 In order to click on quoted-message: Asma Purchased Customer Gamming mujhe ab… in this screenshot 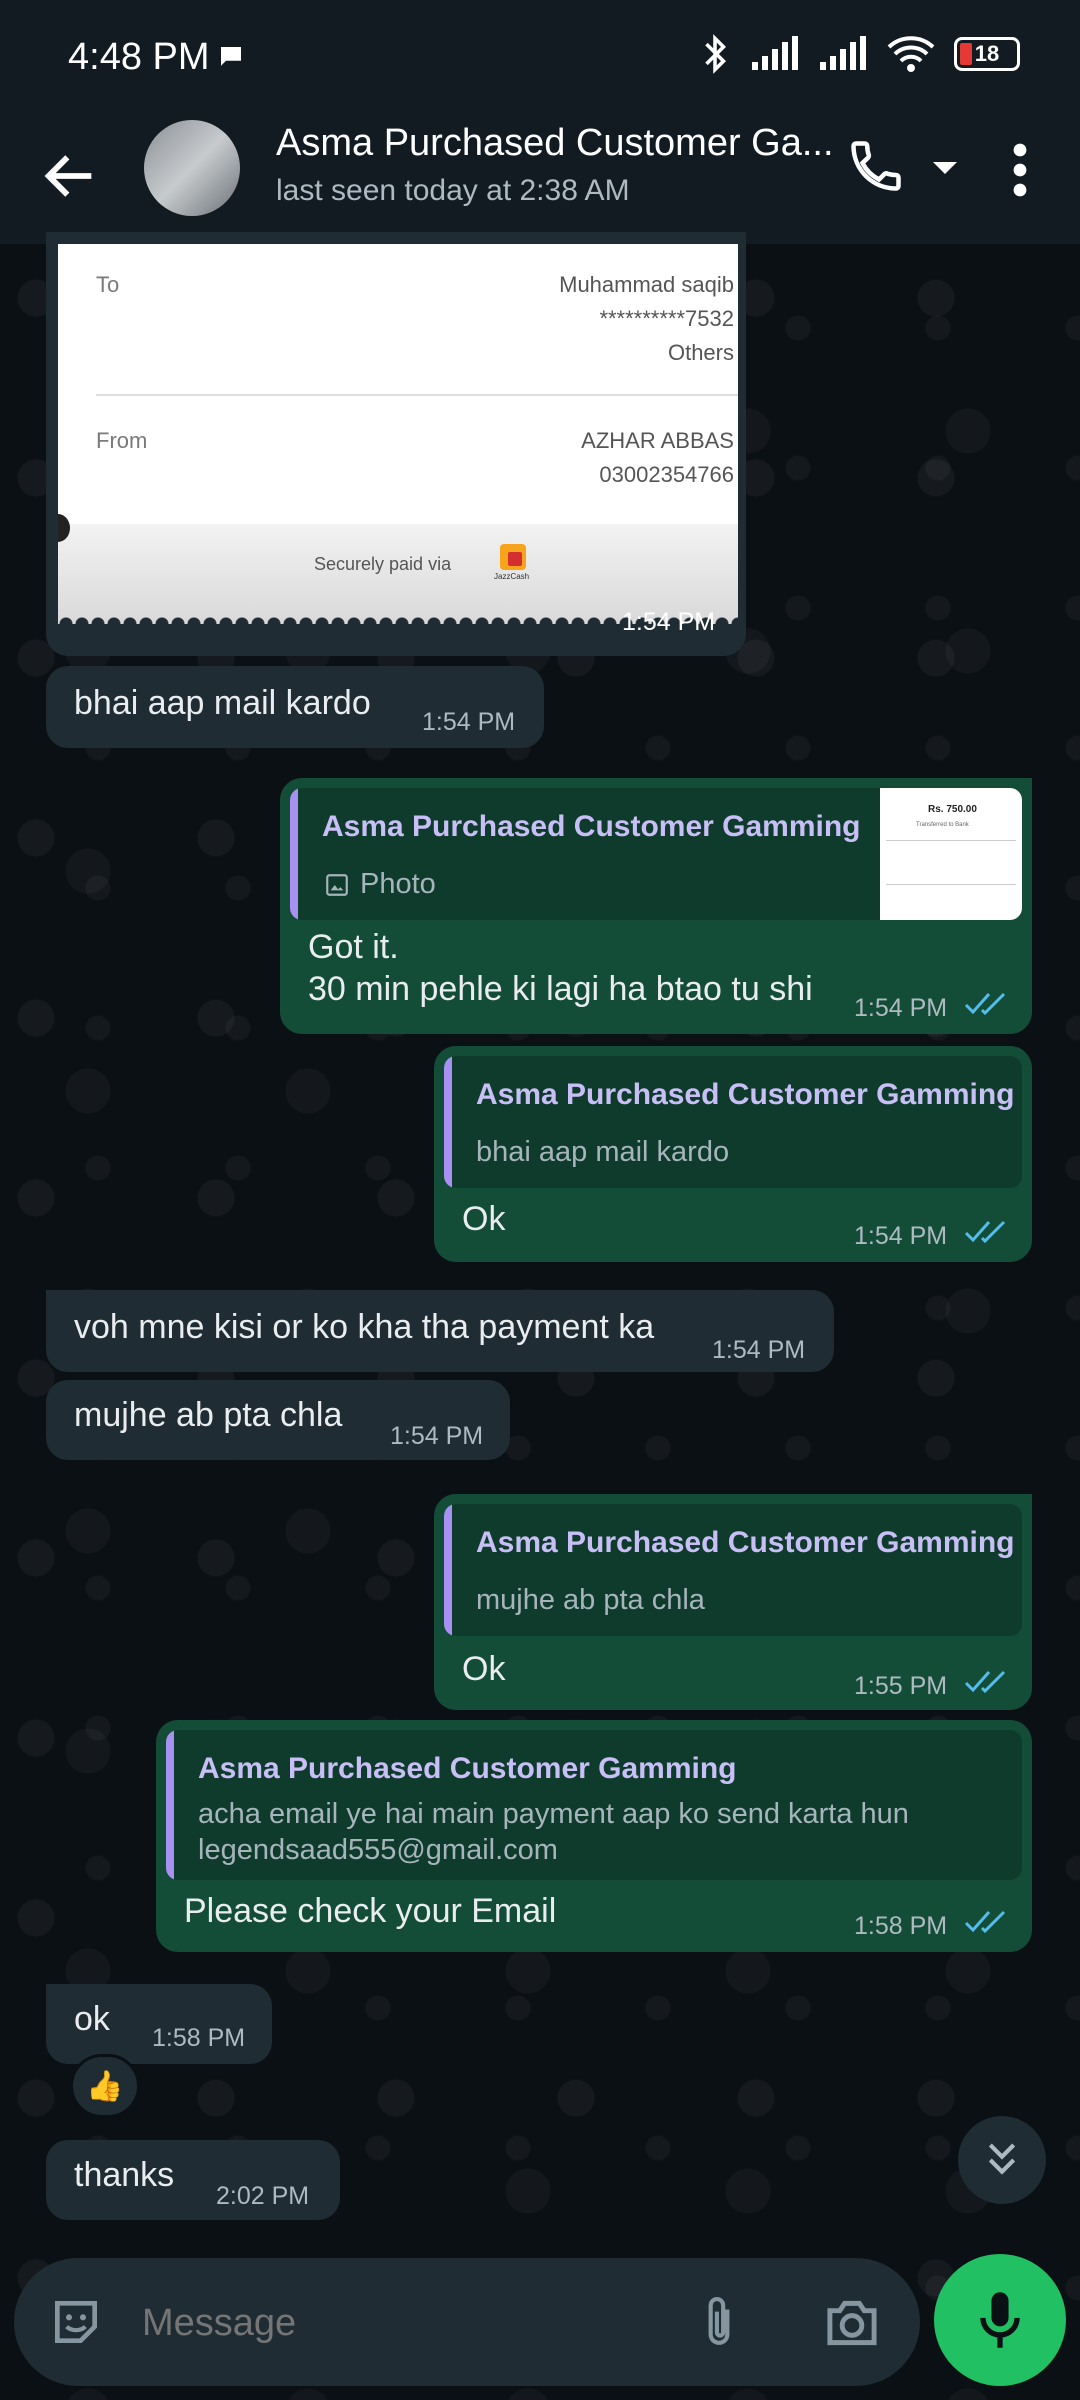, I will do `click(733, 1570)`.